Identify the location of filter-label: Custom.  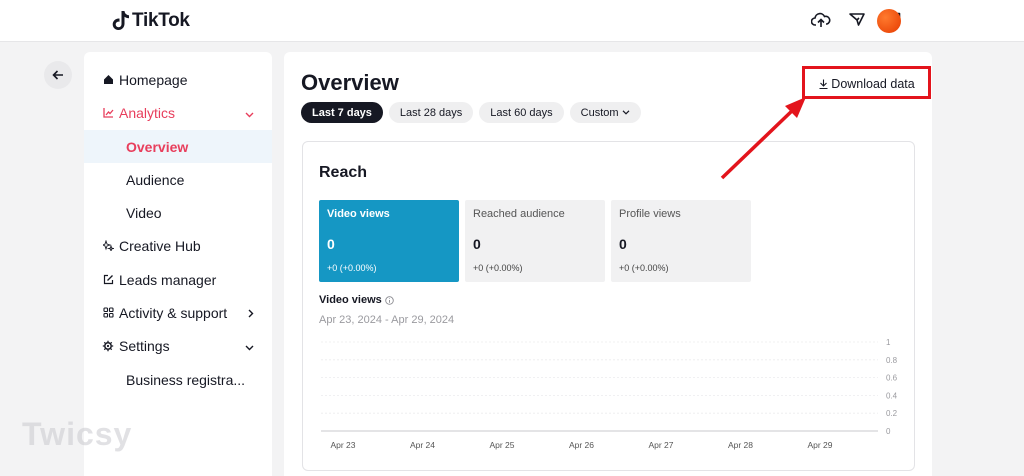
(599, 112).